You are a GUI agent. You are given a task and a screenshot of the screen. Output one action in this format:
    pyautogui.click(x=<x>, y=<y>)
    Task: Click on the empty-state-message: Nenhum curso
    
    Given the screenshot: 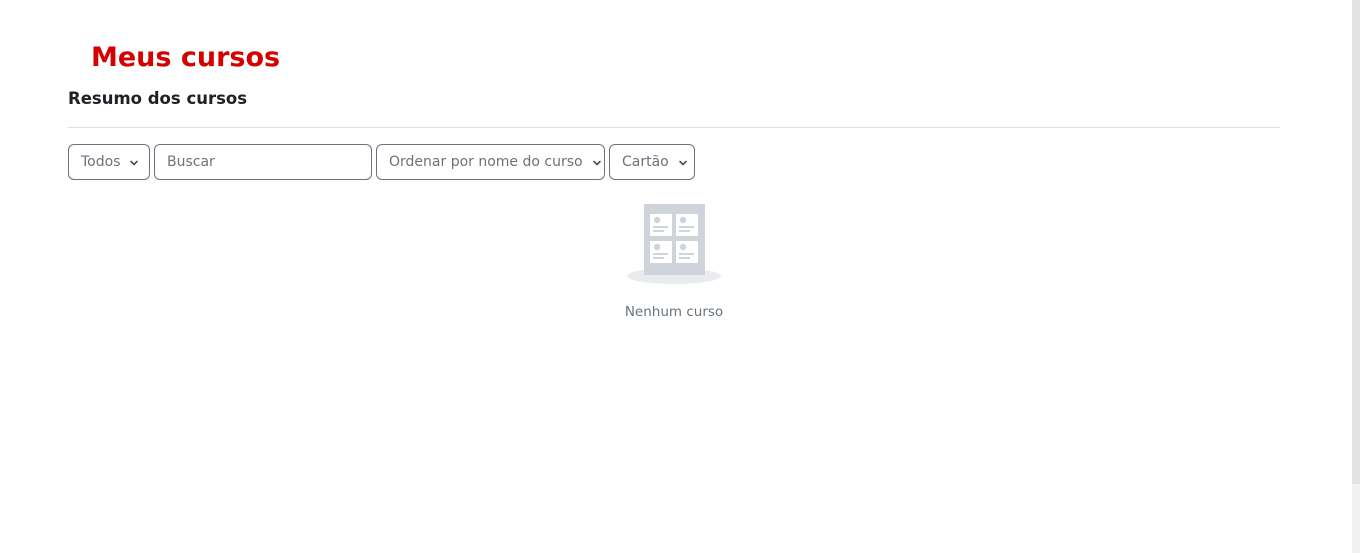 What is the action you would take?
    pyautogui.click(x=674, y=312)
    